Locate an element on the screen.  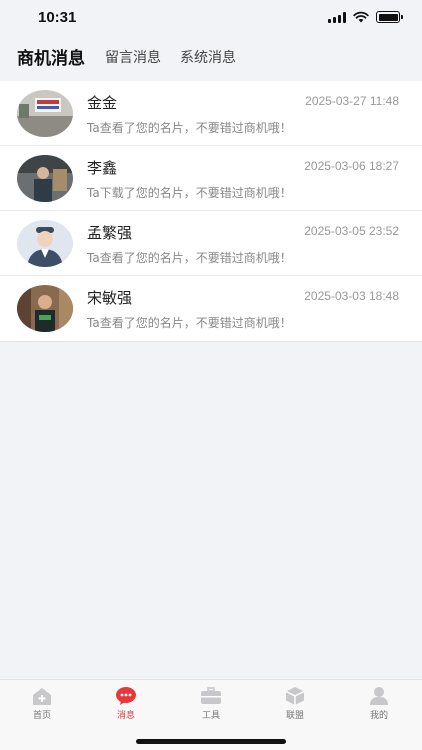
tab-messages: 消息 is located at coordinates (126, 703).